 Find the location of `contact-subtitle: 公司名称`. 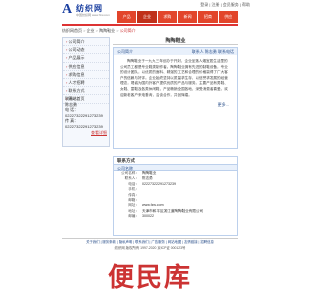

contact-subtitle: 公司名称 is located at coordinates (175, 167).